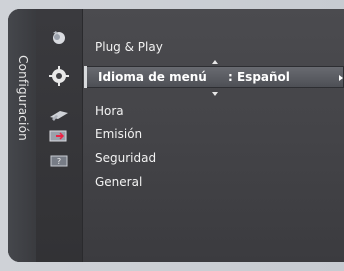 The width and height of the screenshot is (344, 271). I want to click on chevron-right-icon, so click(341, 78).